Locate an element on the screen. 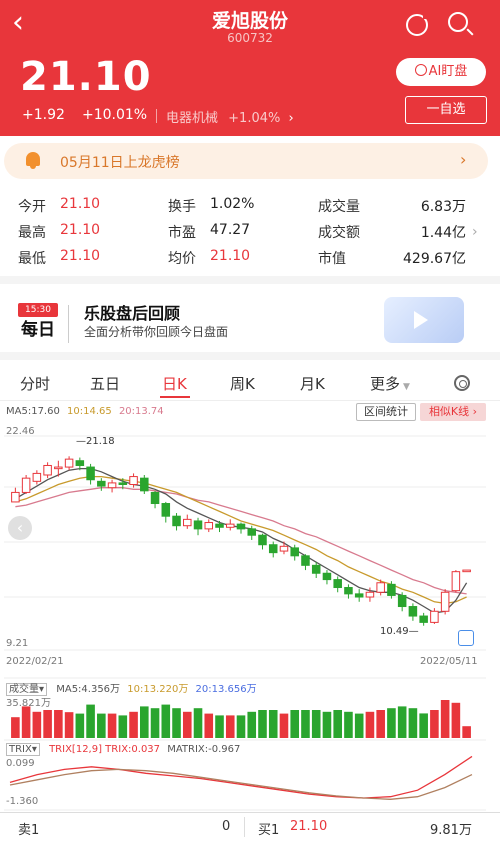 The width and height of the screenshot is (500, 842). tab-more-label: 更多 is located at coordinates (385, 384).